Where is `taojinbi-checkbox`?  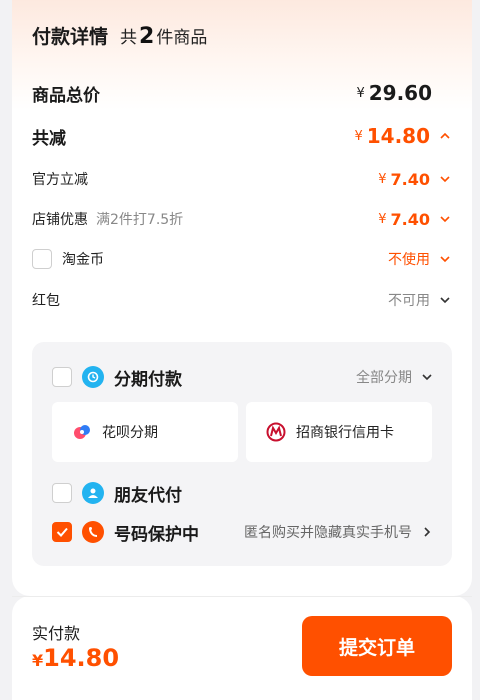
taojinbi-checkbox is located at coordinates (42, 259).